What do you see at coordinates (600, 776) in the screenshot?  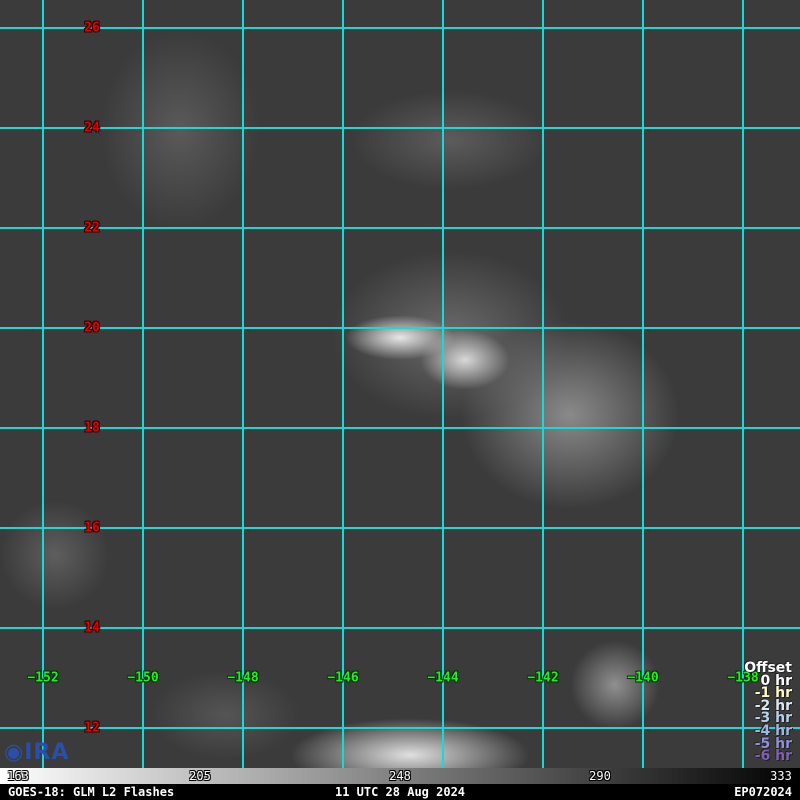 I see `colorbar-tick: 290` at bounding box center [600, 776].